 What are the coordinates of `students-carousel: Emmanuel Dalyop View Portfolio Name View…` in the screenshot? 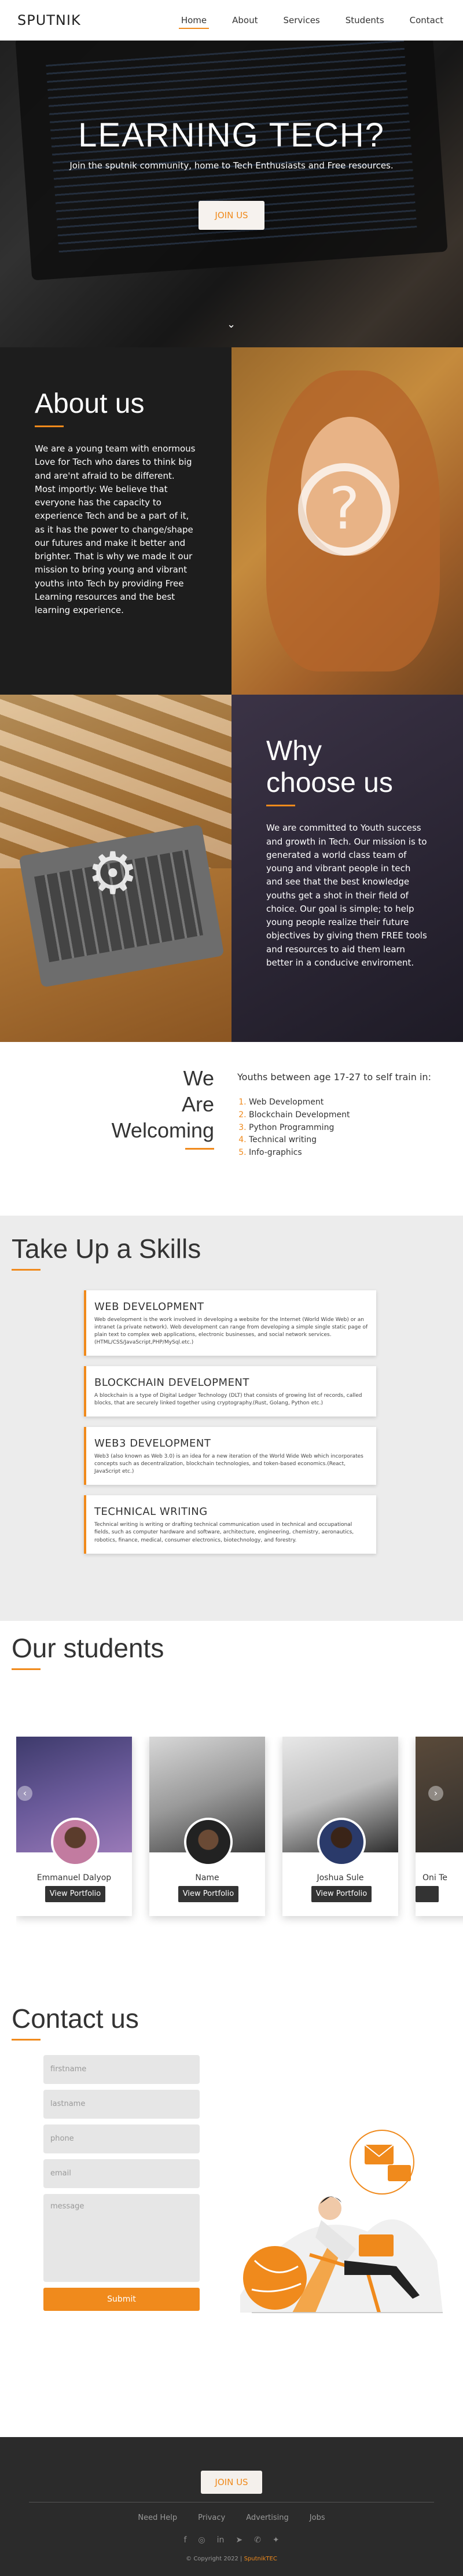 It's located at (239, 1832).